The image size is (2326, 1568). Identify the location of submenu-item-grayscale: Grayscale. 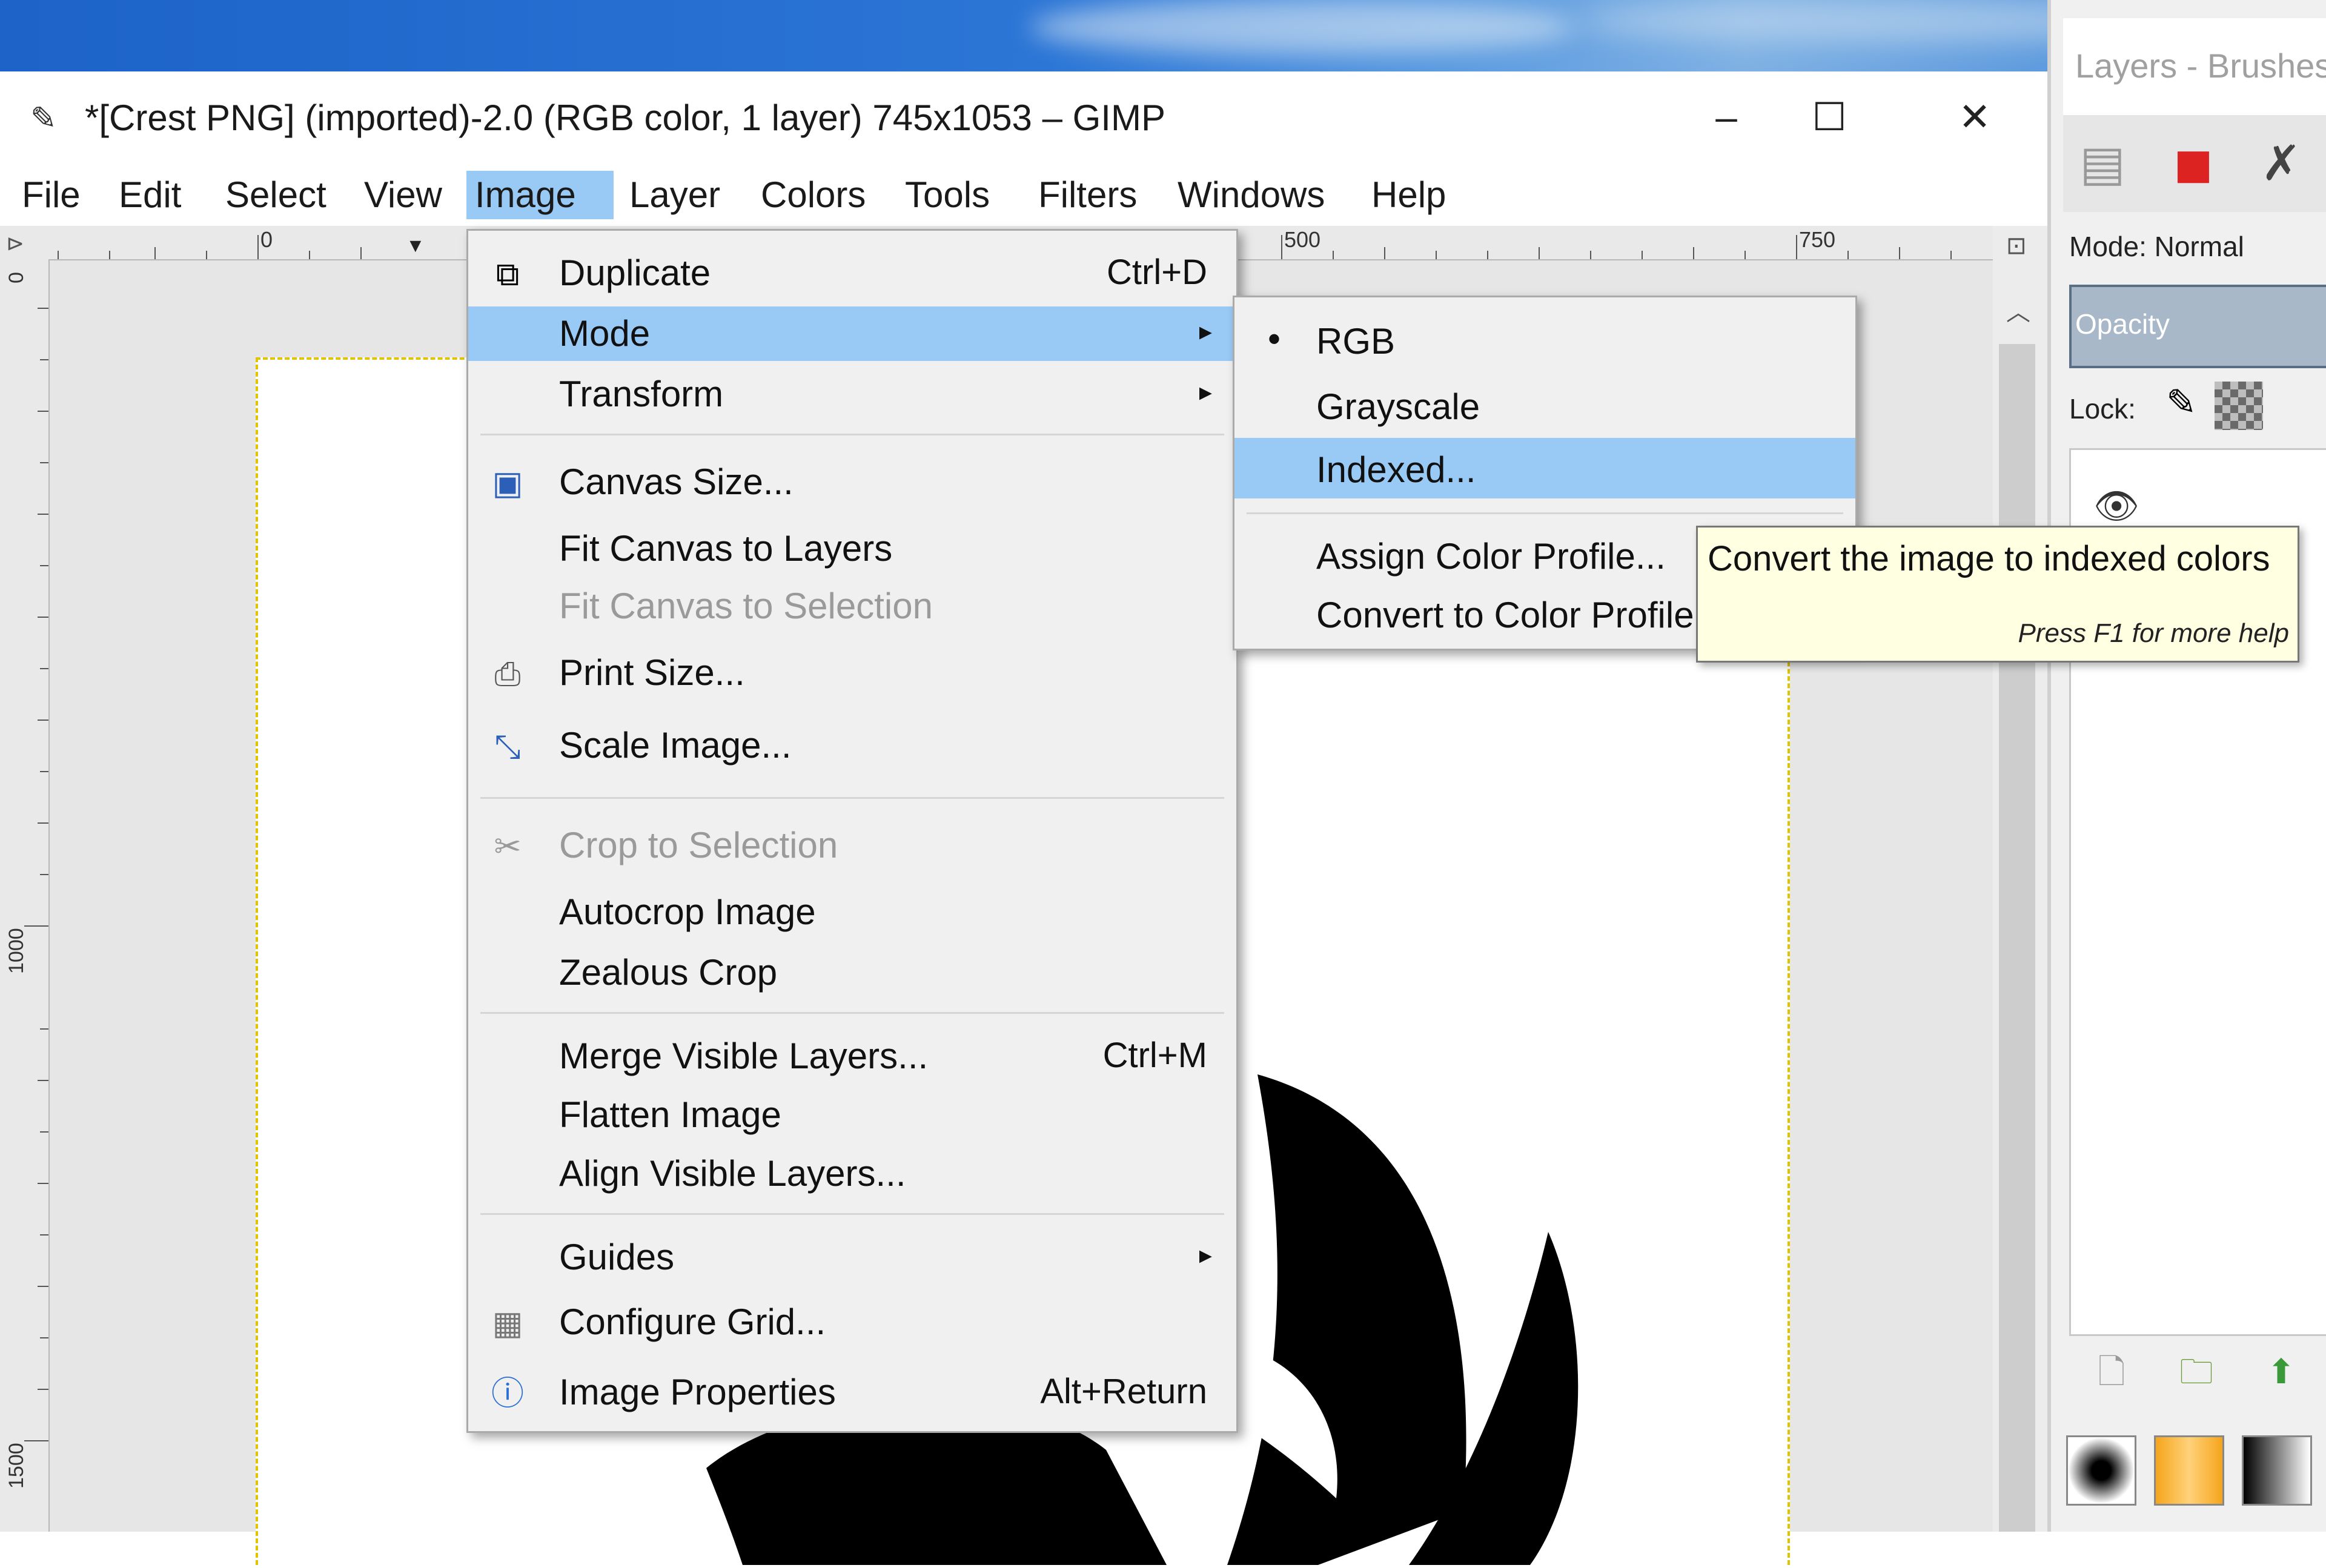
(1545, 405).